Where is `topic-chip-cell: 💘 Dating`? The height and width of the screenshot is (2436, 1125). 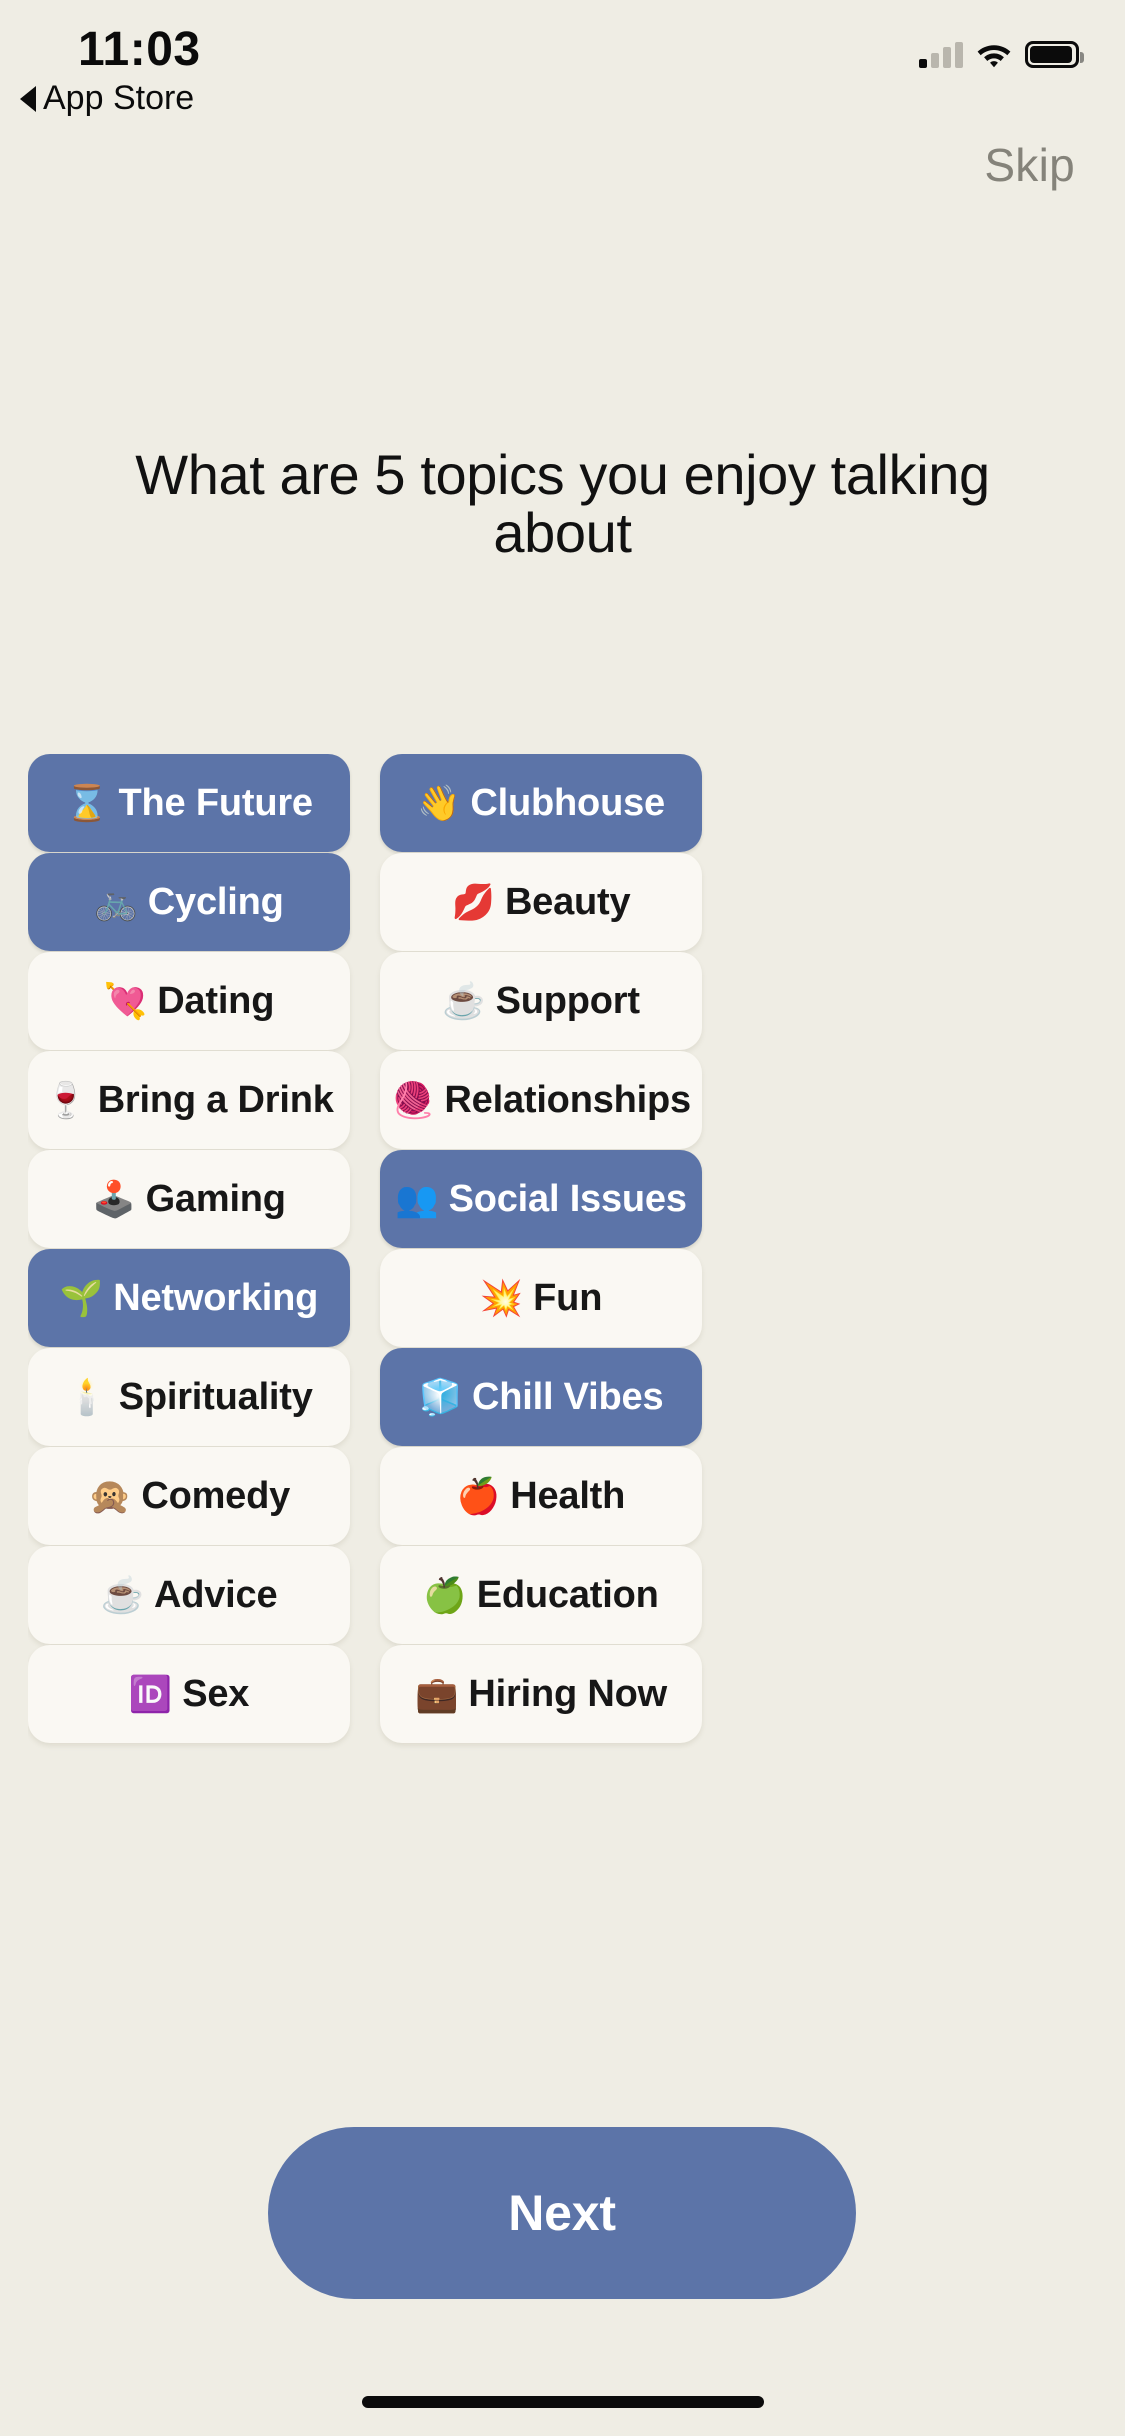 topic-chip-cell: 💘 Dating is located at coordinates (189, 1001).